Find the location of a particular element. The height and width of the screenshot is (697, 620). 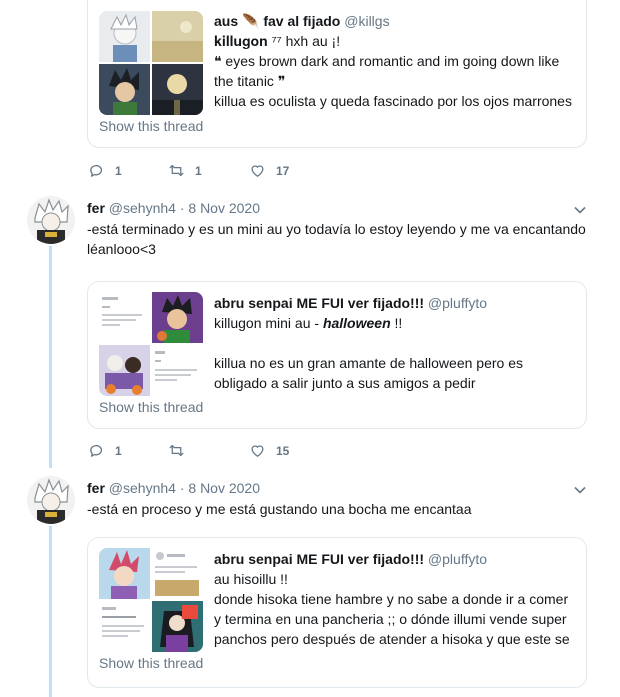

like-count: 15 is located at coordinates (283, 450).